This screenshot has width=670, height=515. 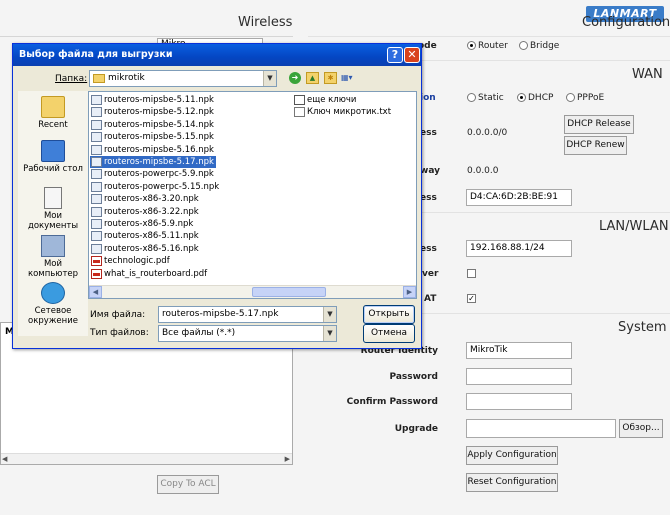 What do you see at coordinates (343, 112) in the screenshot?
I see `file-item: Ключ микротик.txt` at bounding box center [343, 112].